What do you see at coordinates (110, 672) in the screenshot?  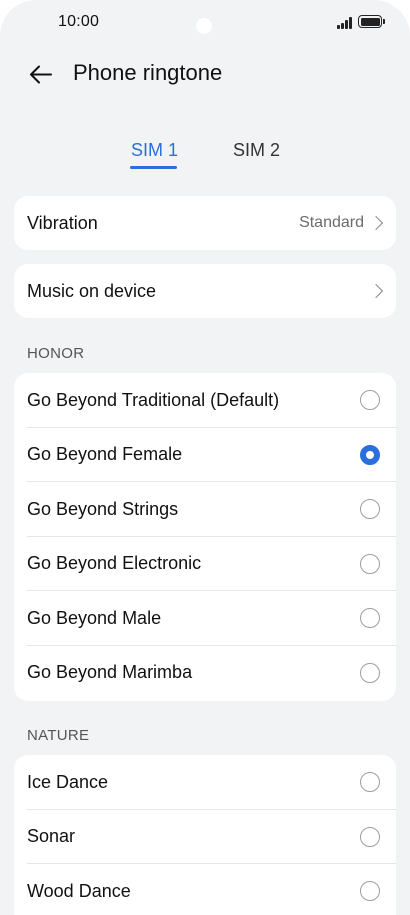 I see `ringtone-label: Go Beyond Marimba` at bounding box center [110, 672].